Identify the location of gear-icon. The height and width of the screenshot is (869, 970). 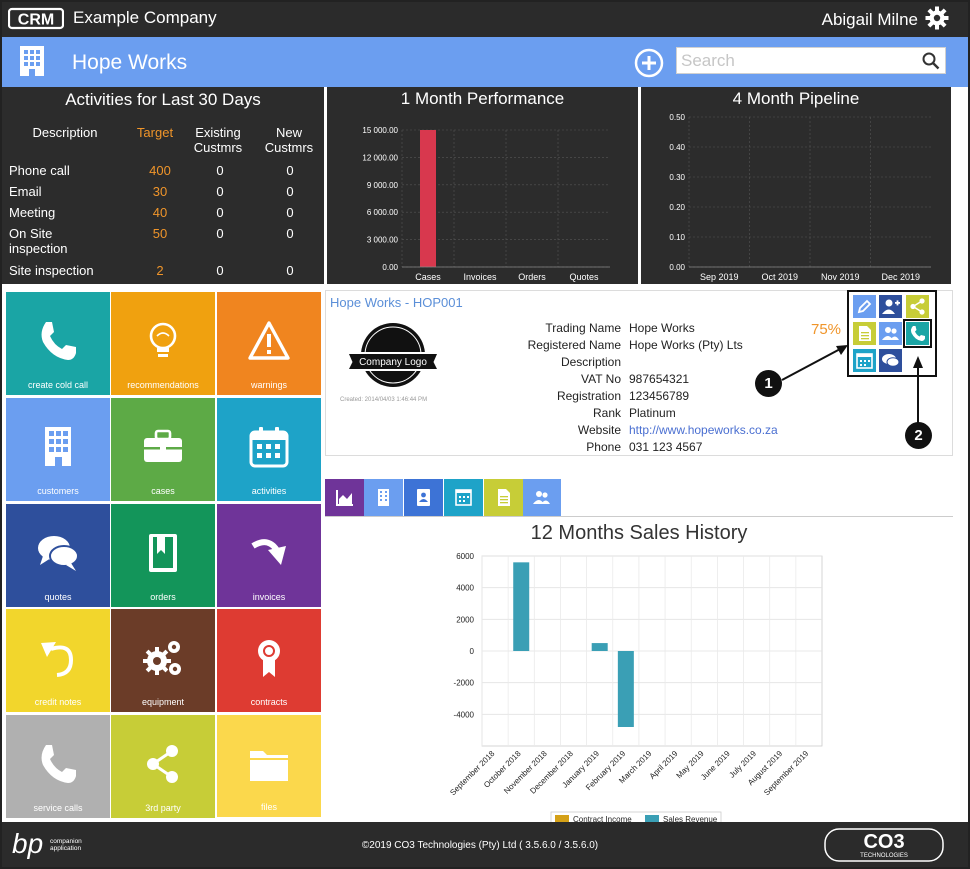
(937, 18).